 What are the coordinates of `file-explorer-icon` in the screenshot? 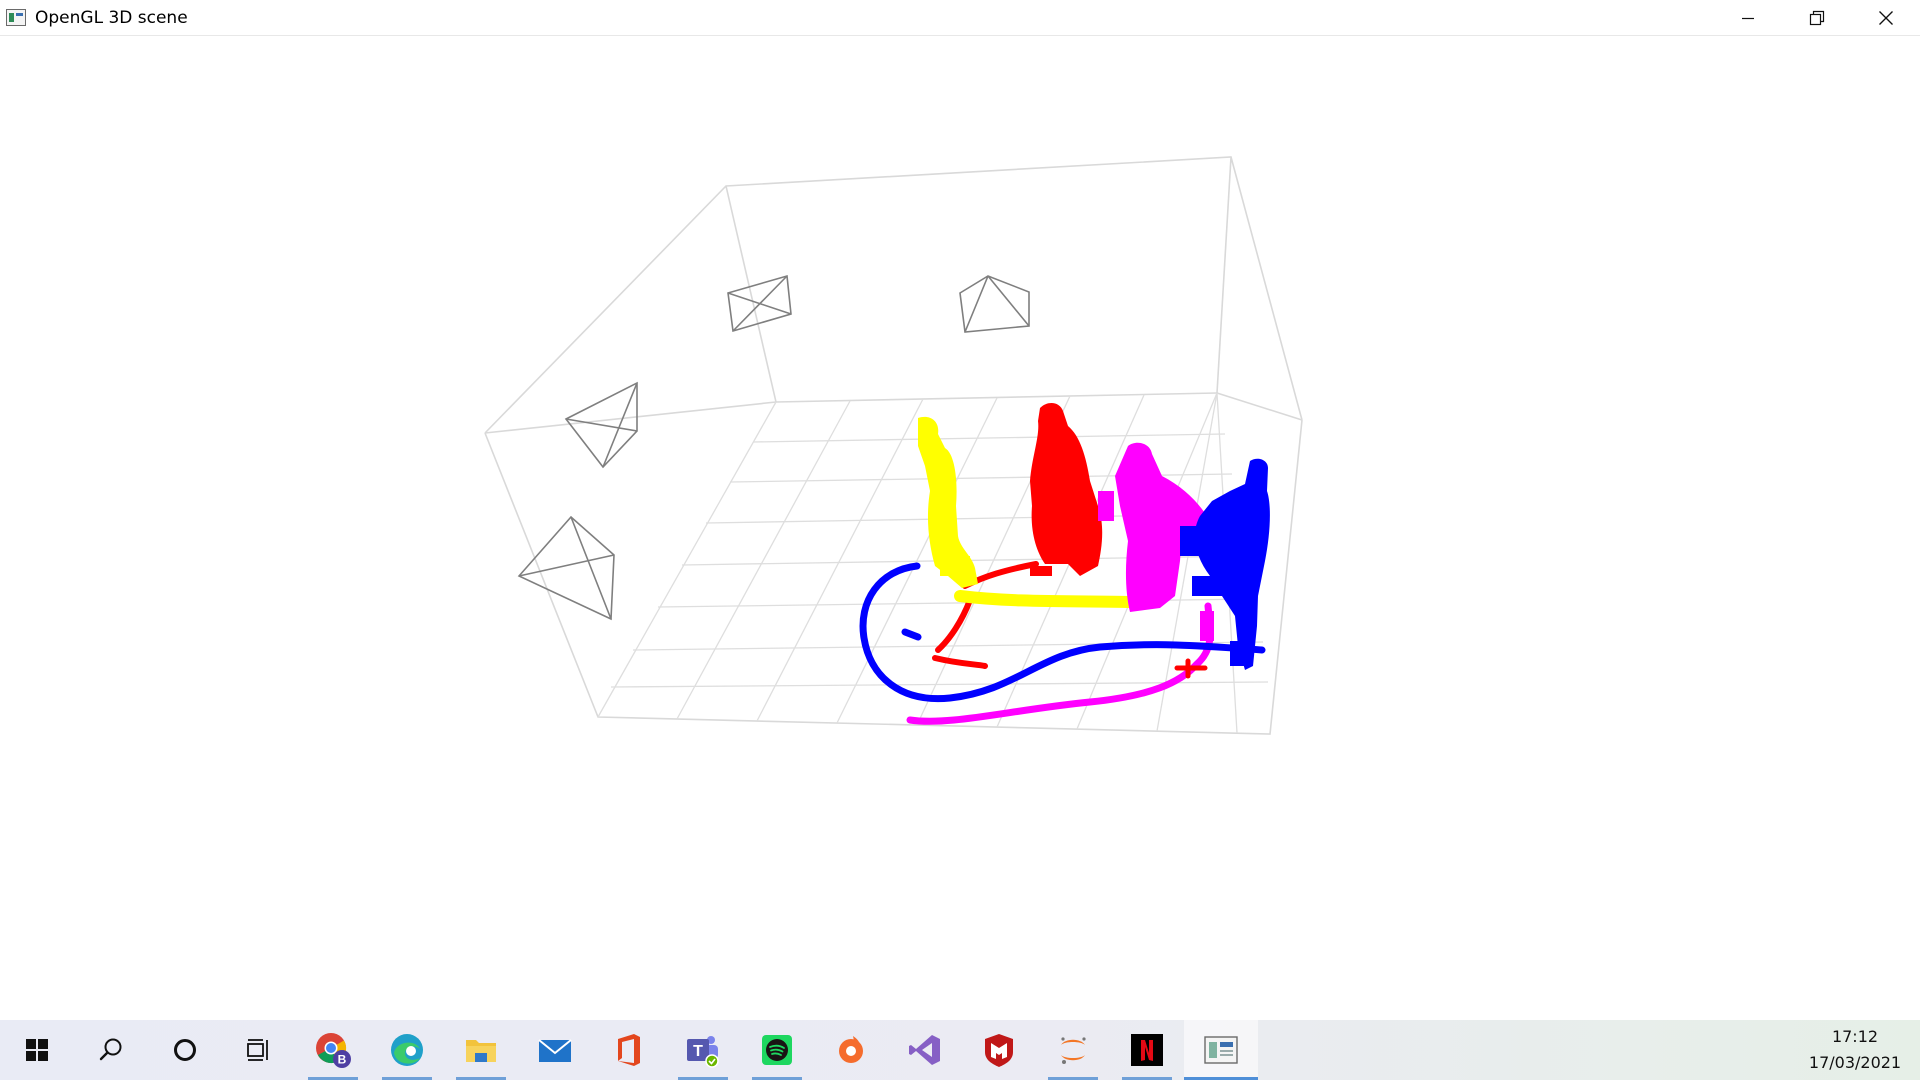 It's located at (481, 1051).